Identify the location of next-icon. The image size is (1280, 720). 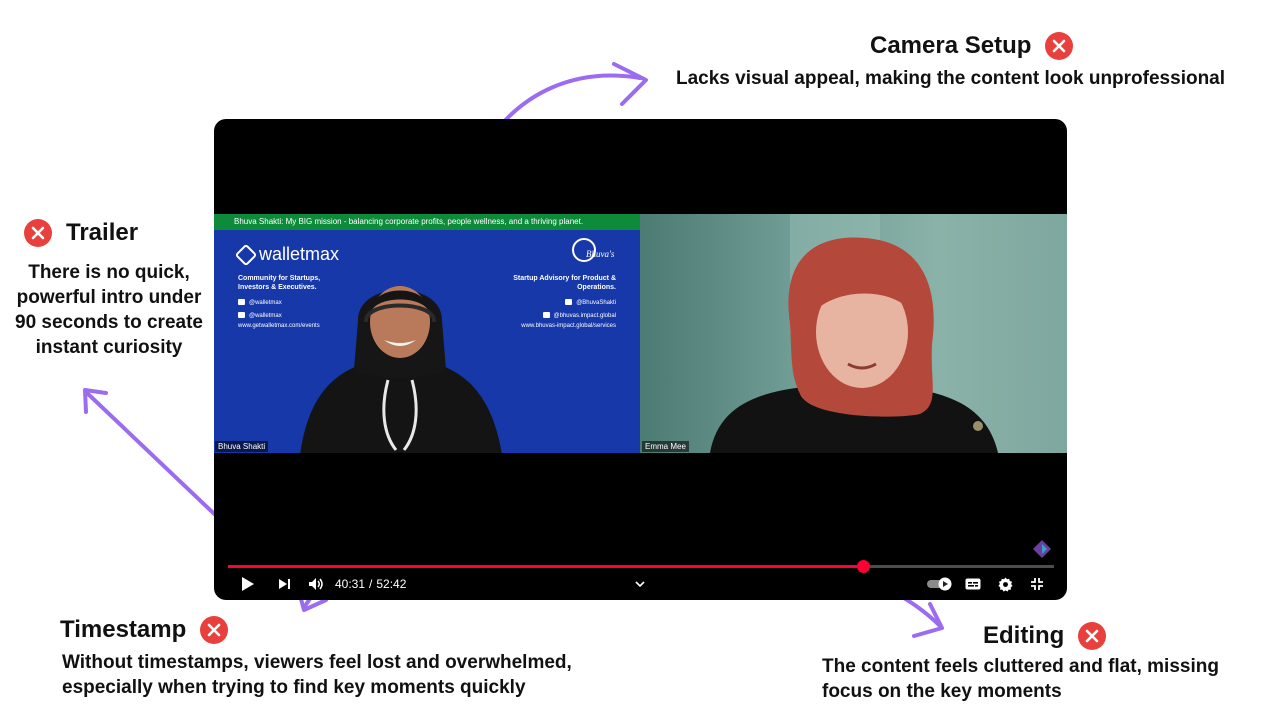
(284, 584).